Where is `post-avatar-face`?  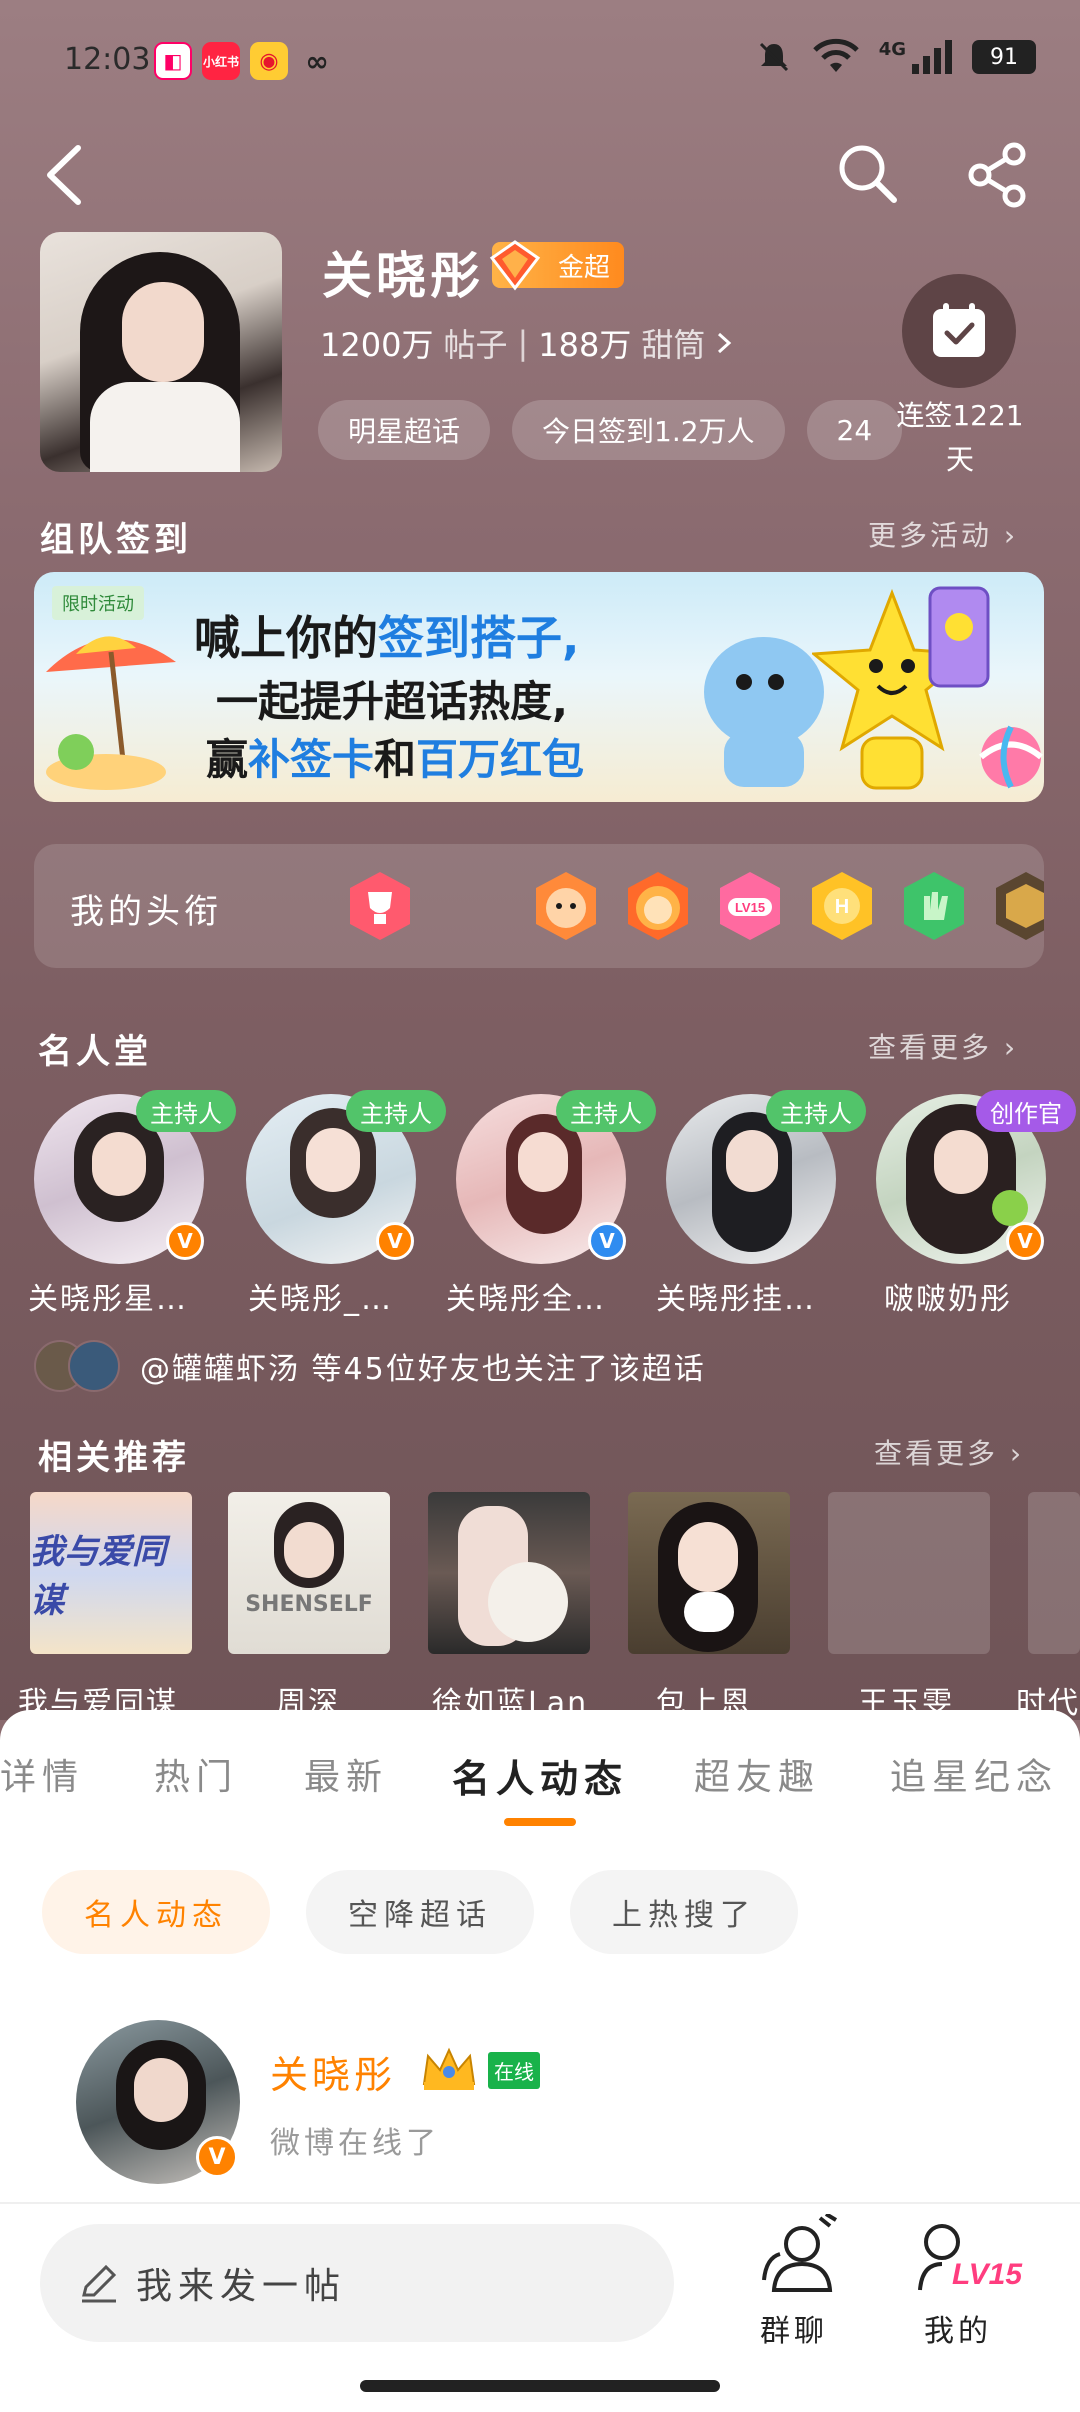 post-avatar-face is located at coordinates (161, 2090).